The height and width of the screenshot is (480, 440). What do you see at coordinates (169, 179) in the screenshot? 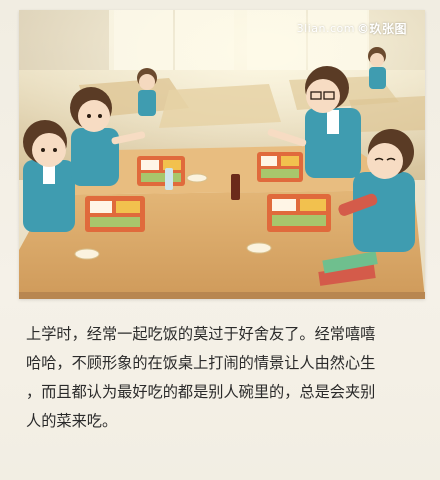
I see `water-bottle` at bounding box center [169, 179].